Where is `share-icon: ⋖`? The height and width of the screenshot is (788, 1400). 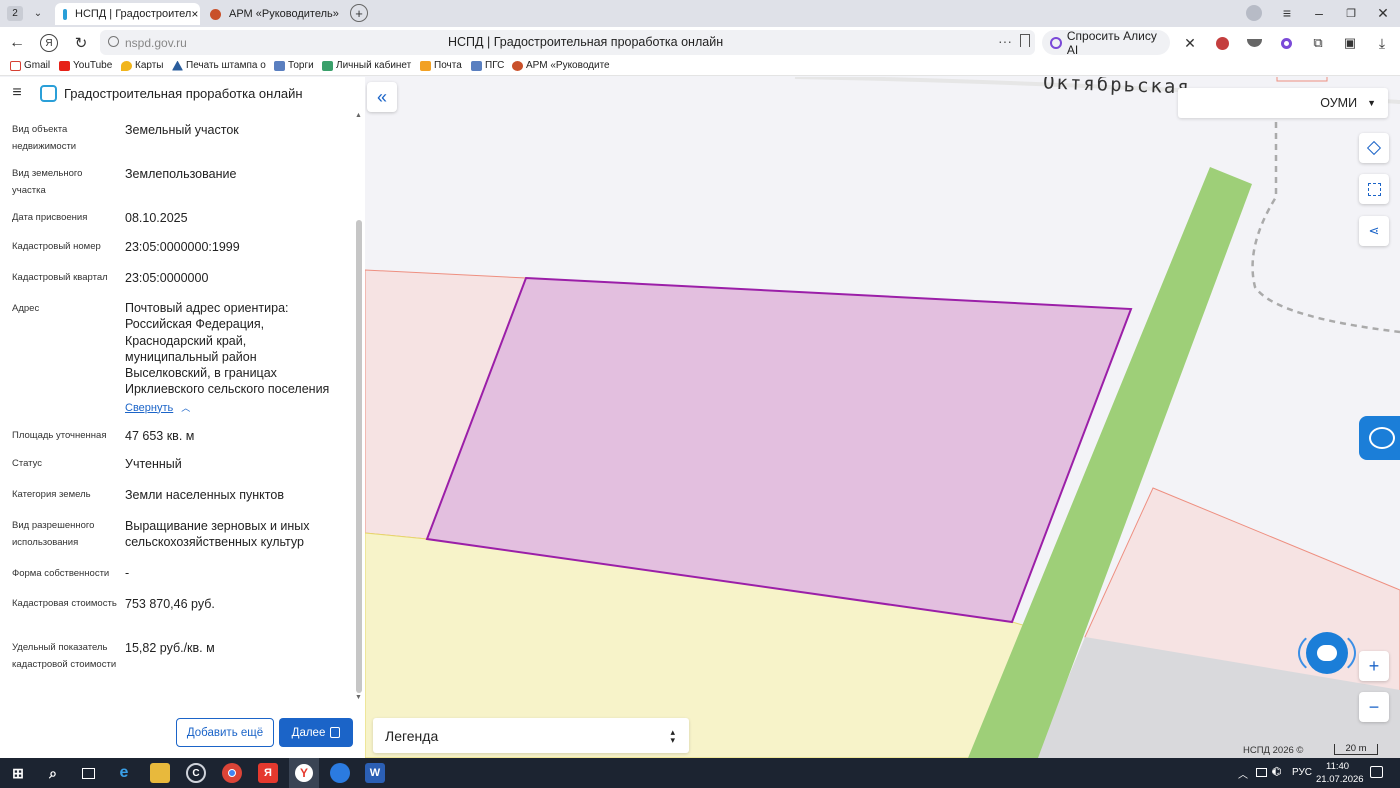 share-icon: ⋖ is located at coordinates (1374, 230).